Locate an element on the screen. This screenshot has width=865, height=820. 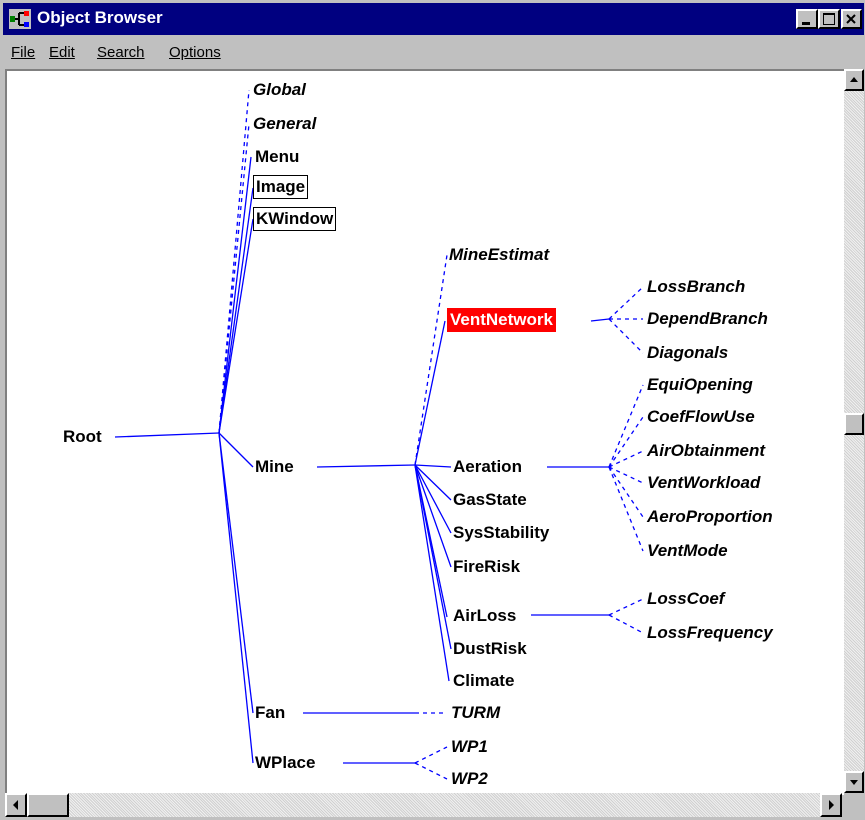
menu-edit-label: Edit is located at coordinates (62, 52).